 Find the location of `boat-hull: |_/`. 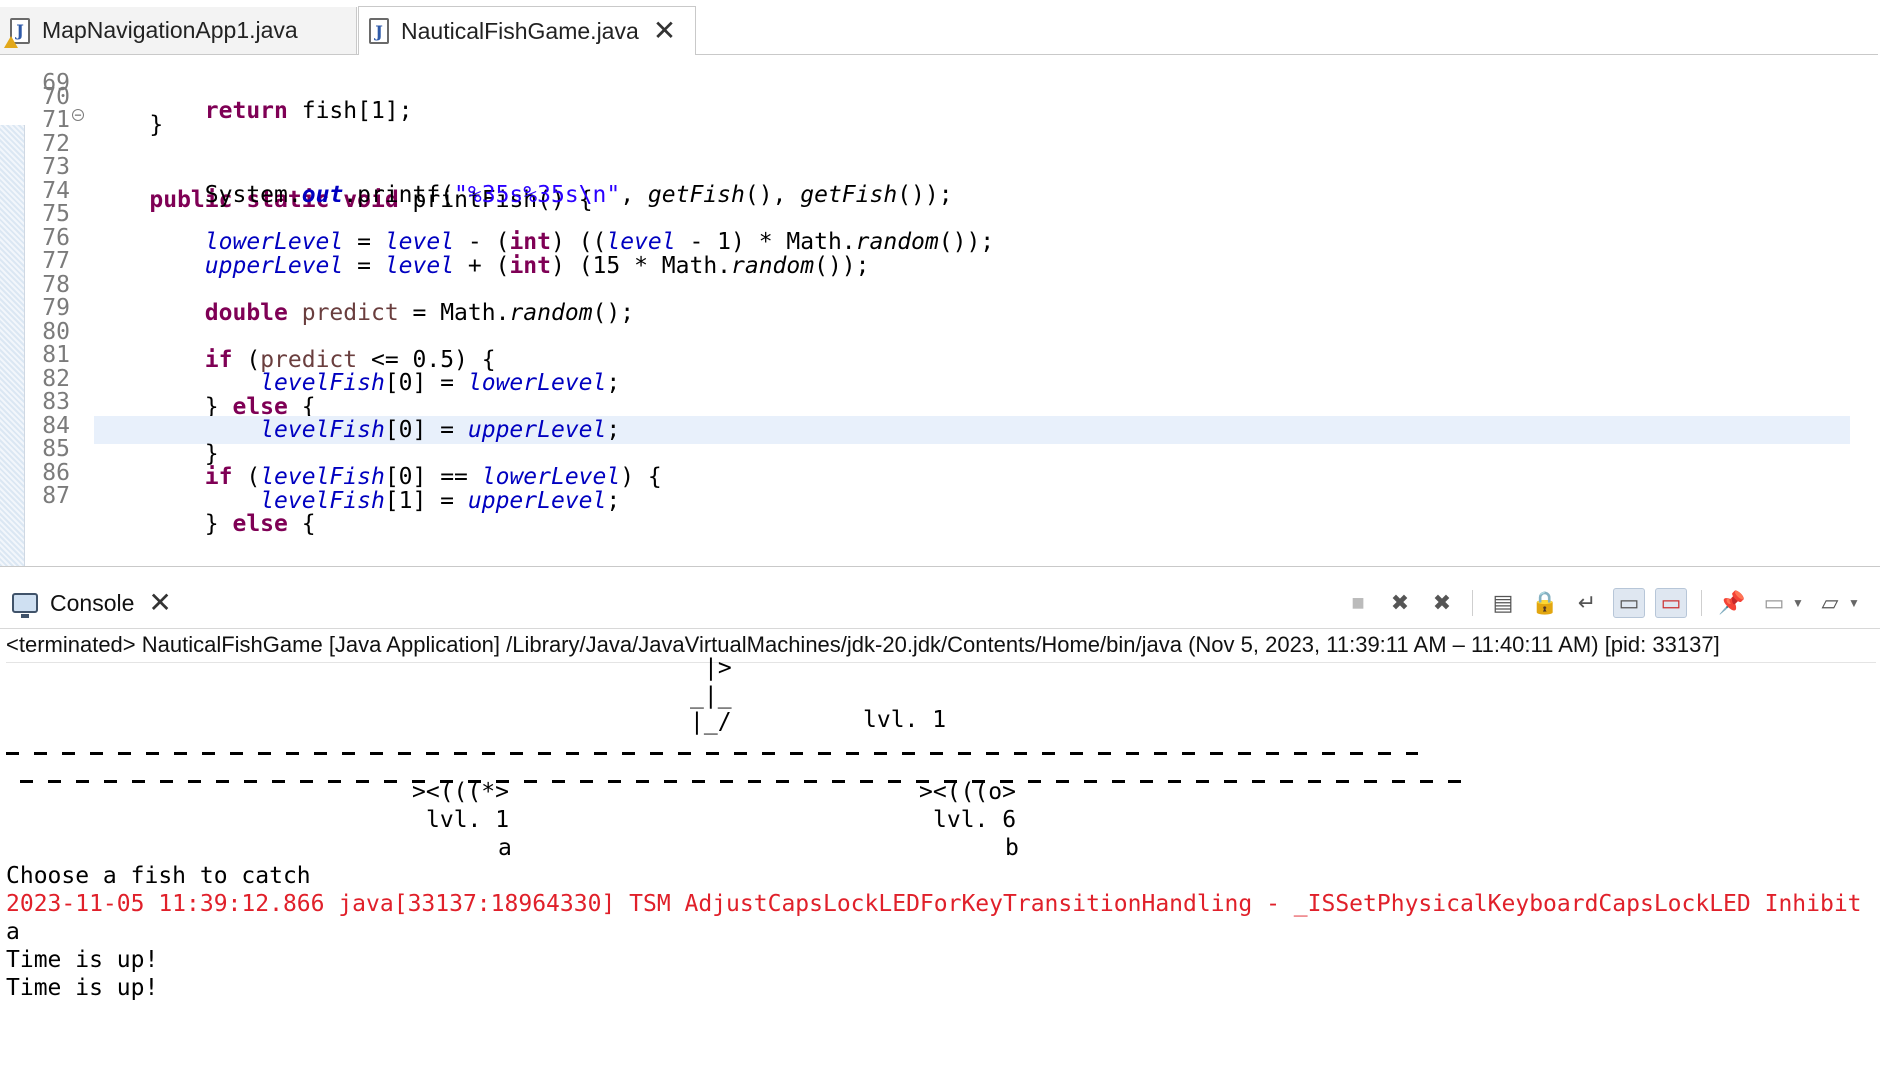

boat-hull: |_/ is located at coordinates (711, 722).